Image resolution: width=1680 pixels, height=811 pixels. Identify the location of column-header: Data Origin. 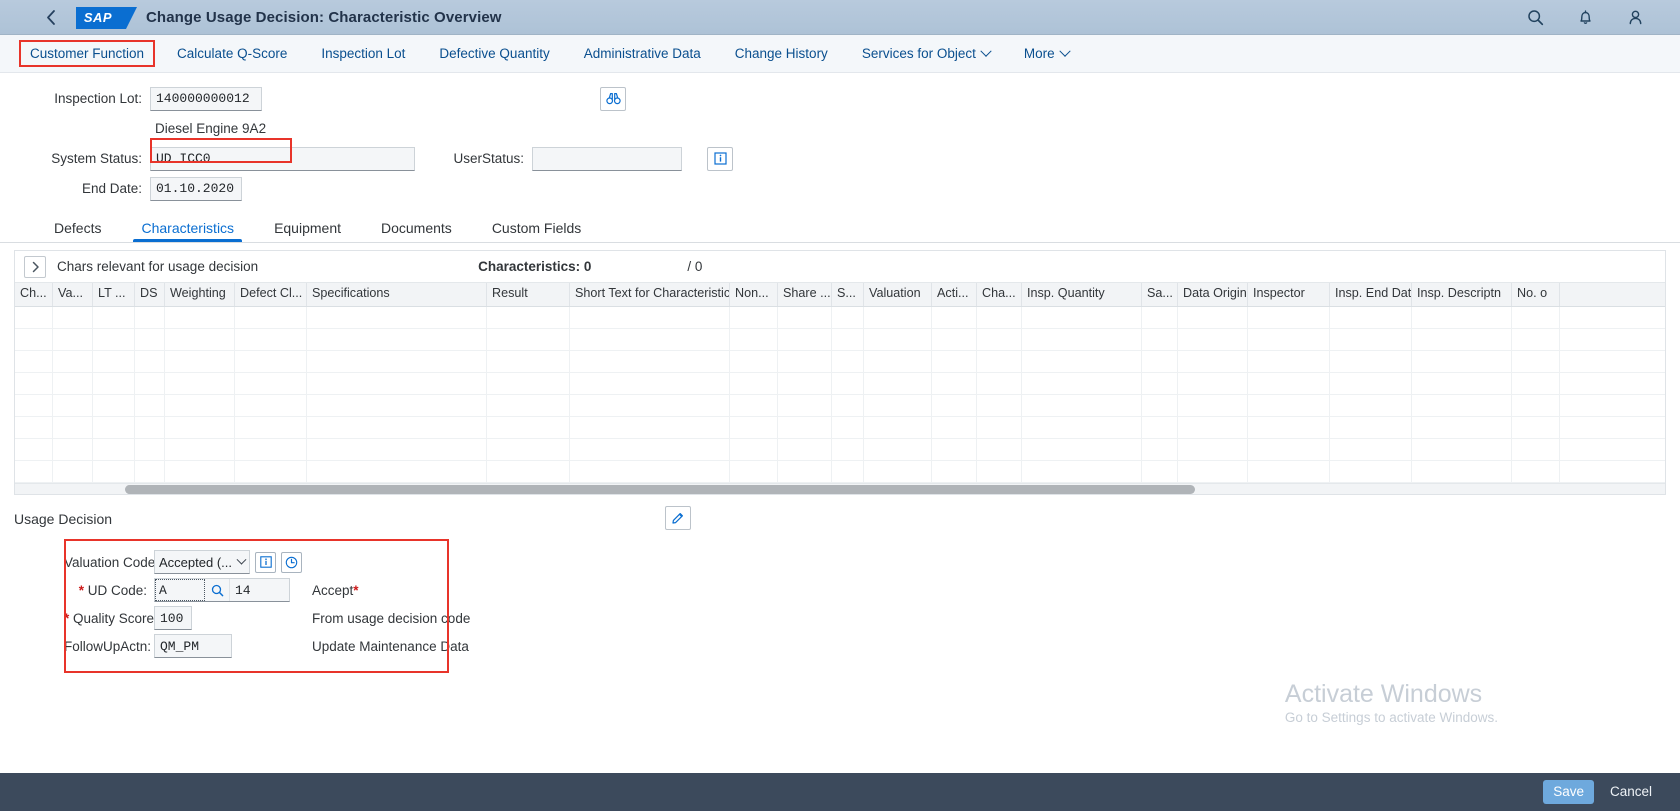
(1213, 294).